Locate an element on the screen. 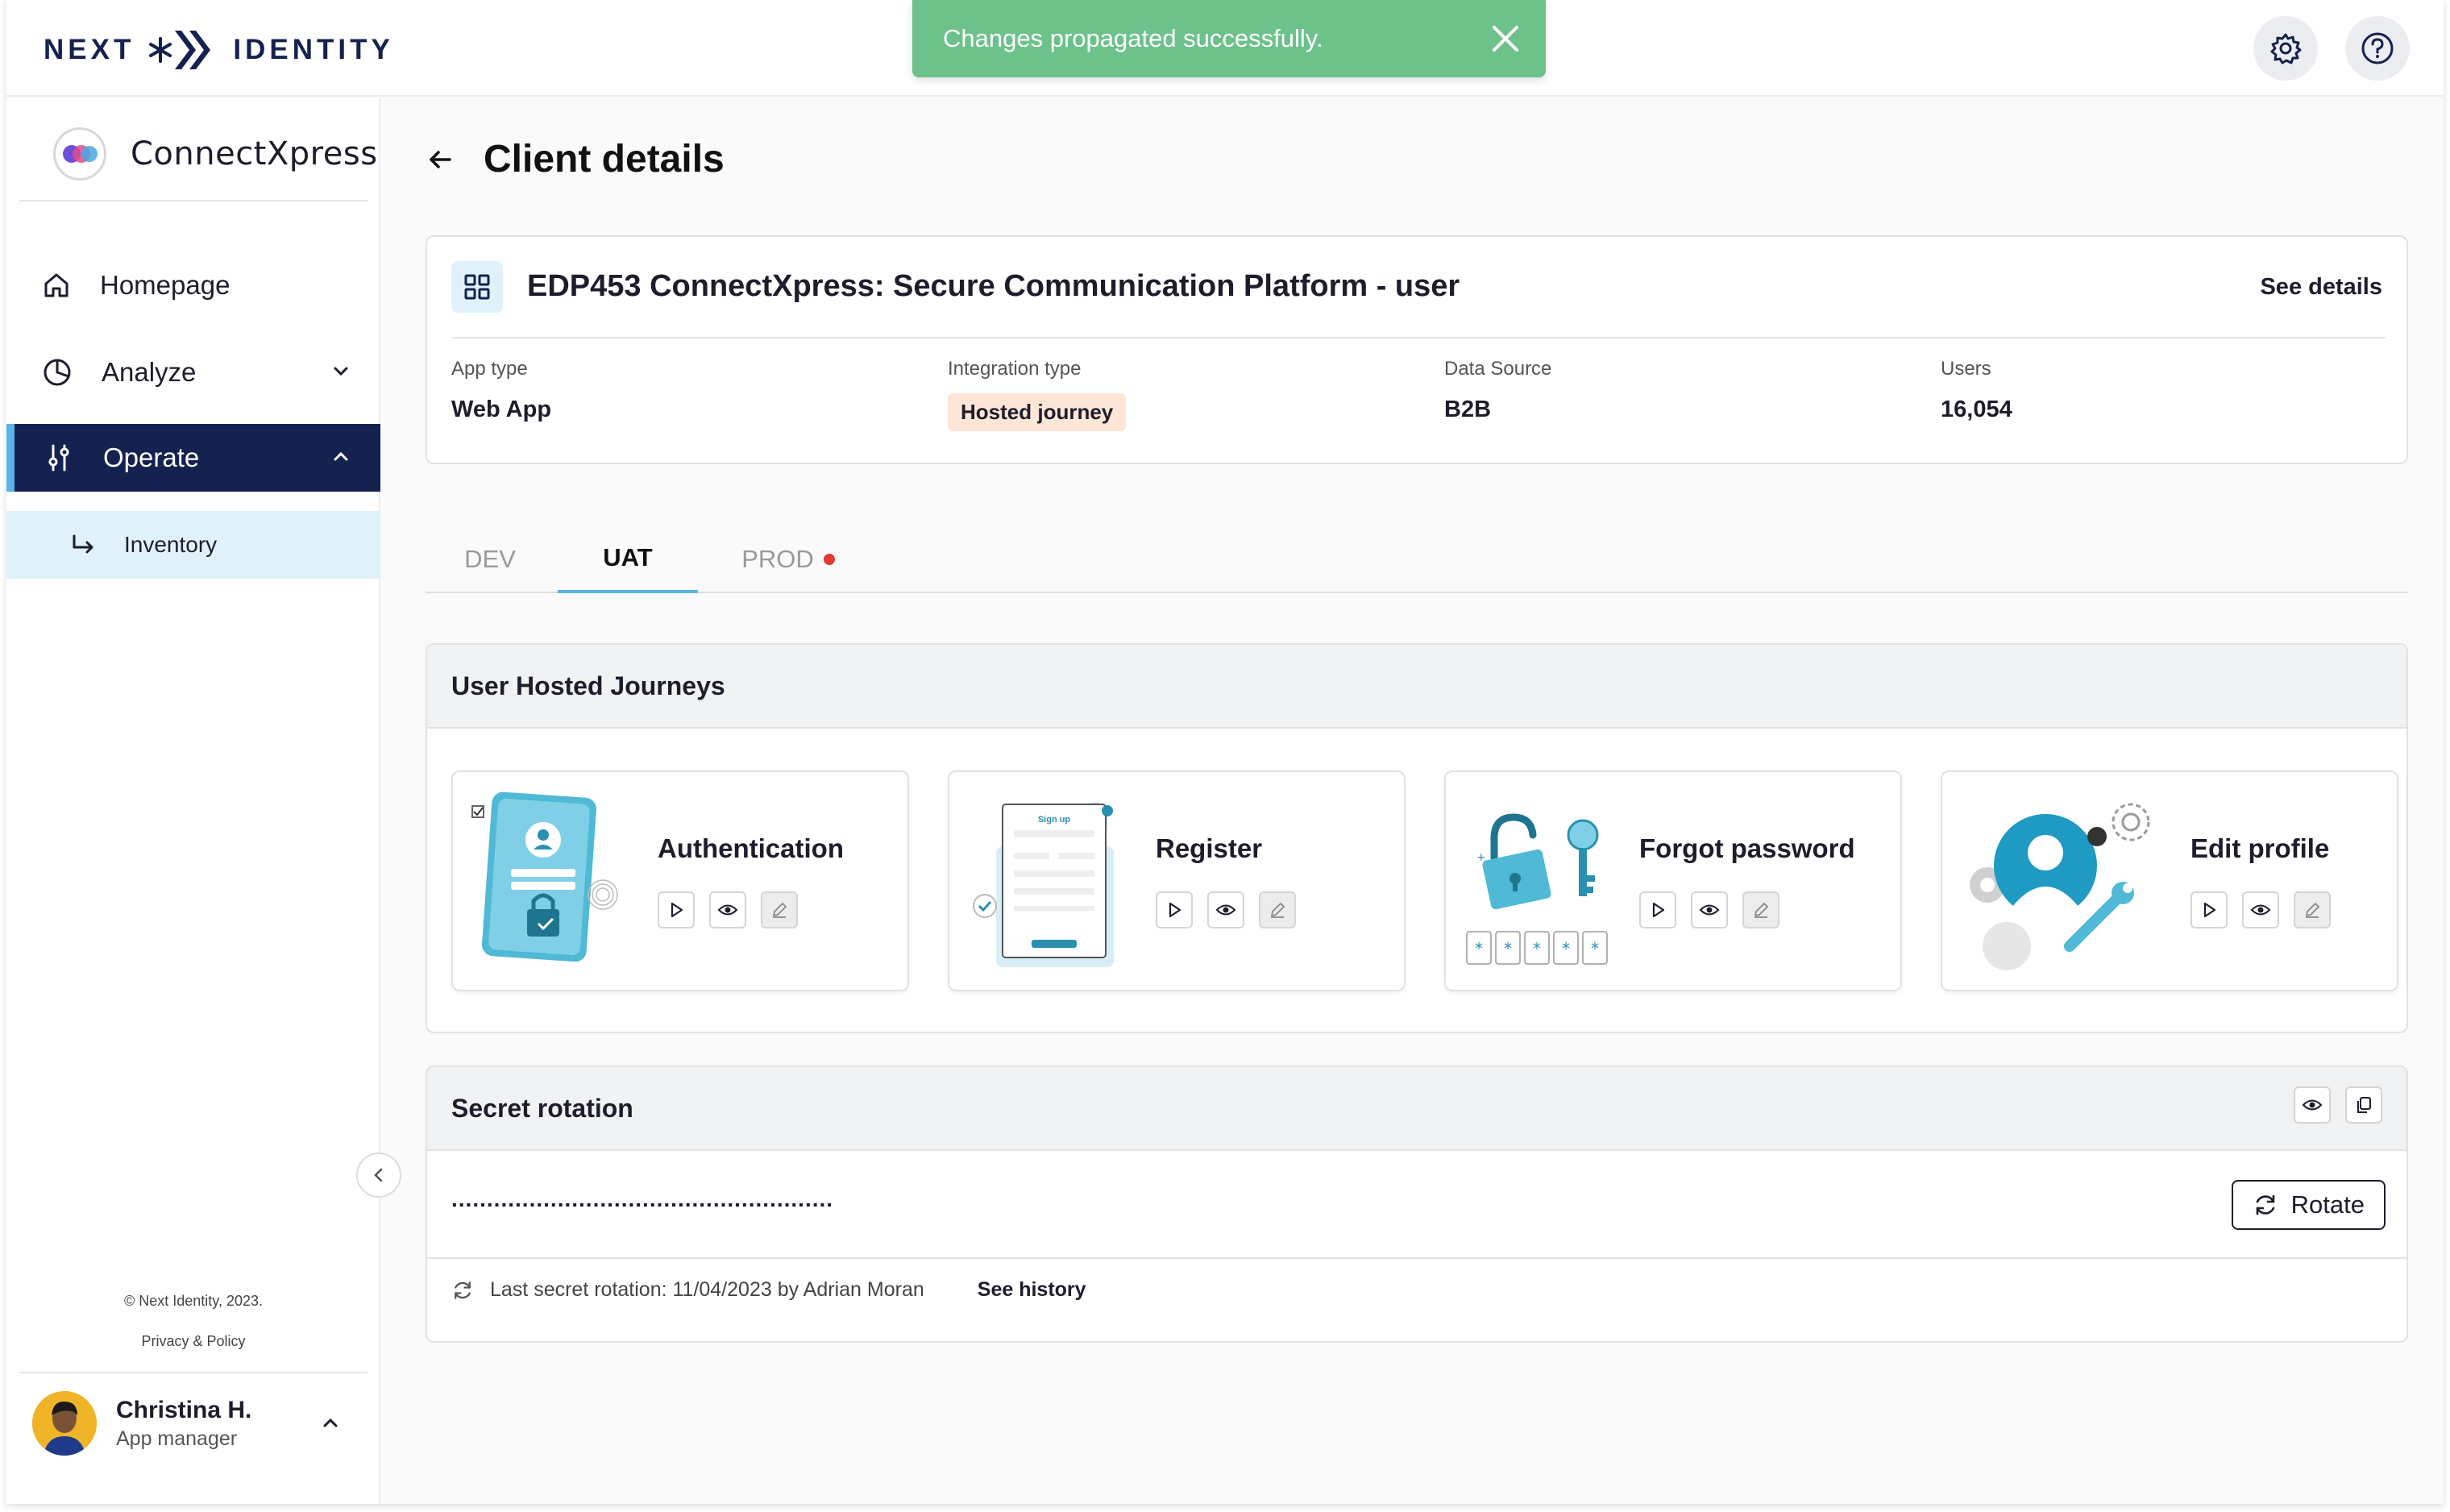 The width and height of the screenshot is (2450, 1512). nav-item-operate: Operate is located at coordinates (193, 458).